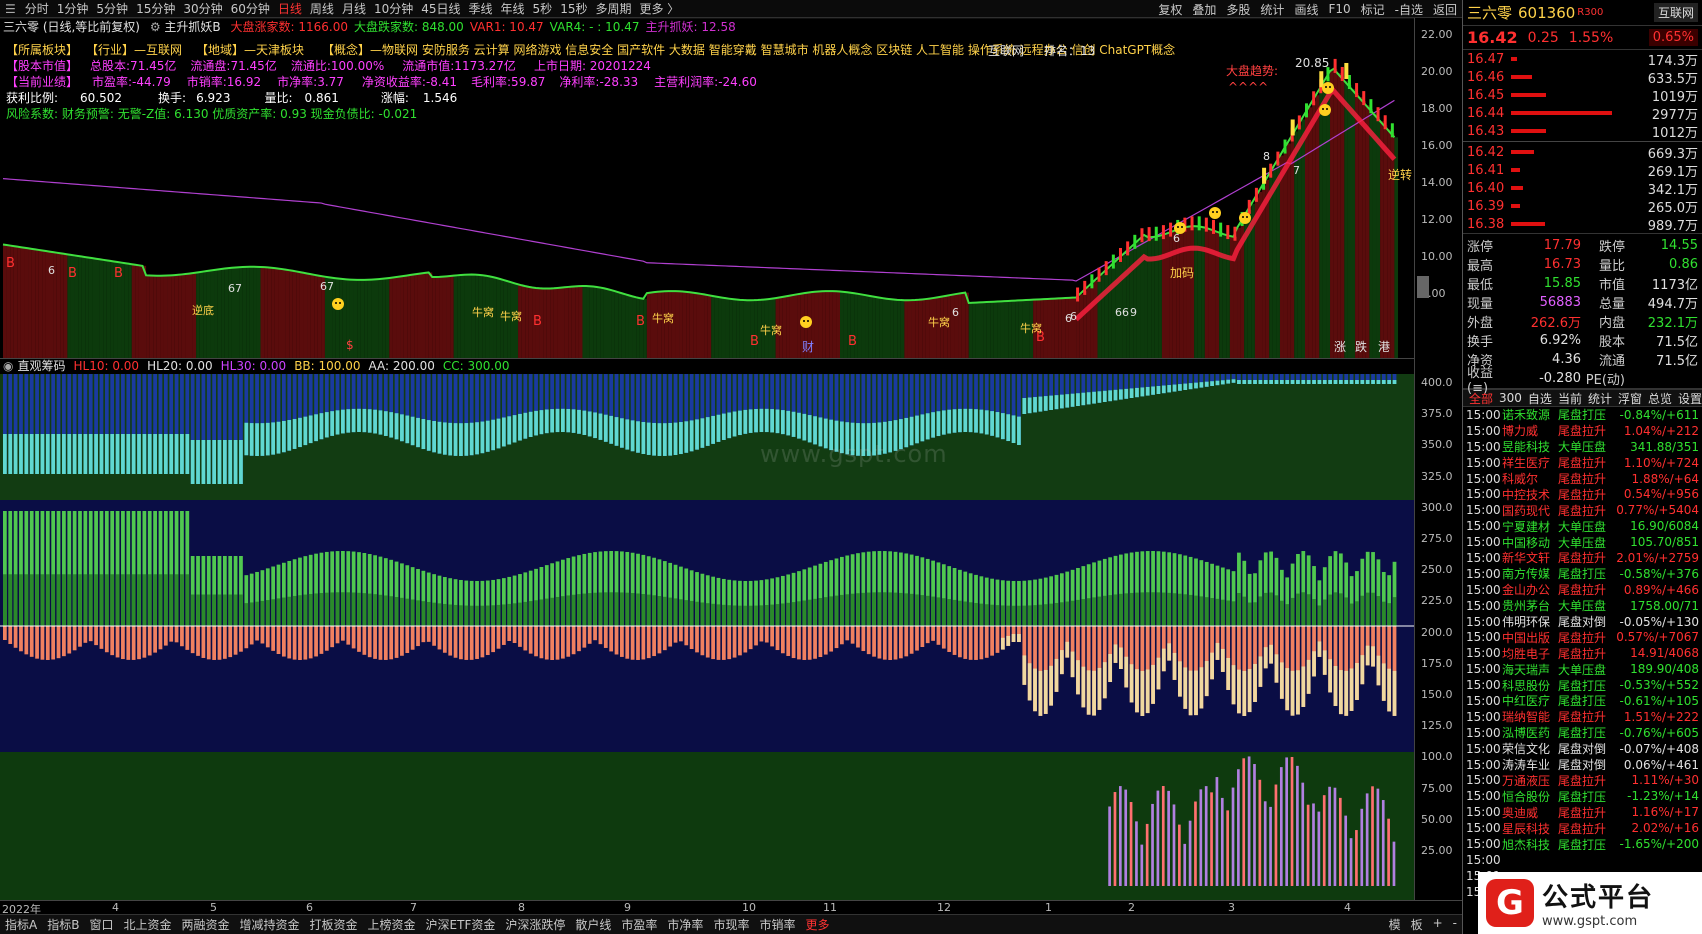 The width and height of the screenshot is (1702, 934). Describe the element at coordinates (1455, 924) in the screenshot. I see `bottom-control: -` at that location.